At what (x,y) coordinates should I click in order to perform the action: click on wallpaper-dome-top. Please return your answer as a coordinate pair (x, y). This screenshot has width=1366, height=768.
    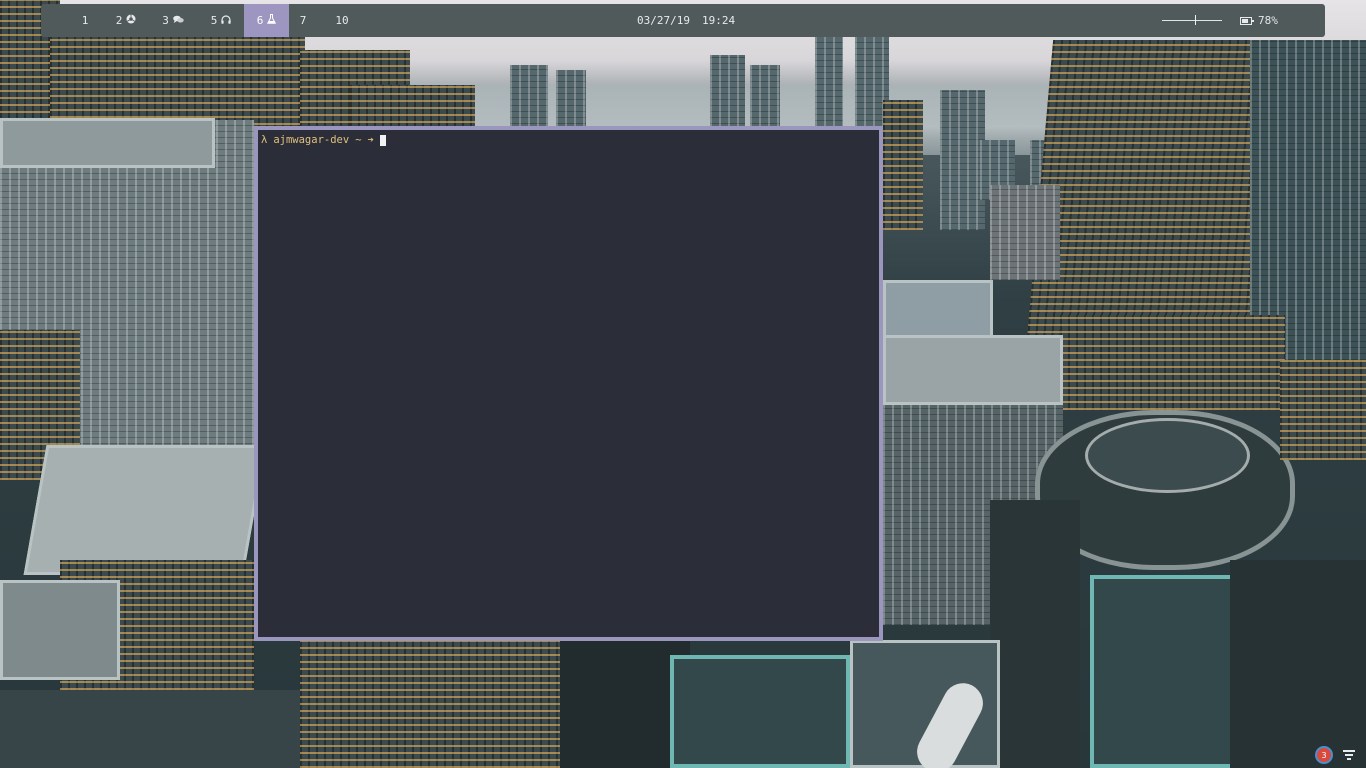
    Looking at the image, I should click on (1167, 455).